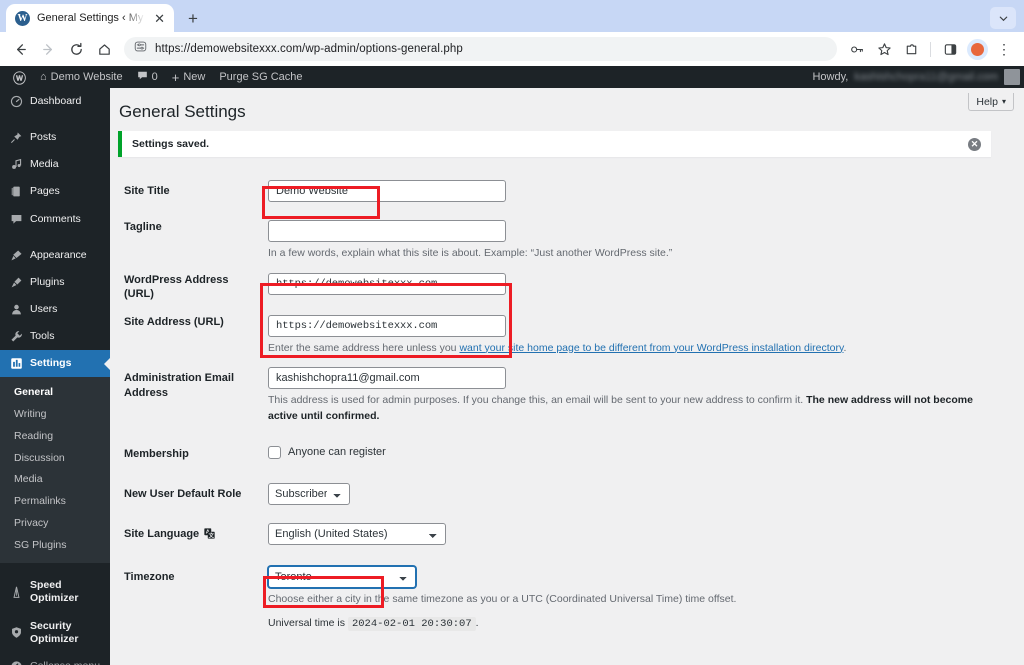 Image resolution: width=1024 pixels, height=665 pixels. What do you see at coordinates (387, 325) in the screenshot?
I see `site-address-input` at bounding box center [387, 325].